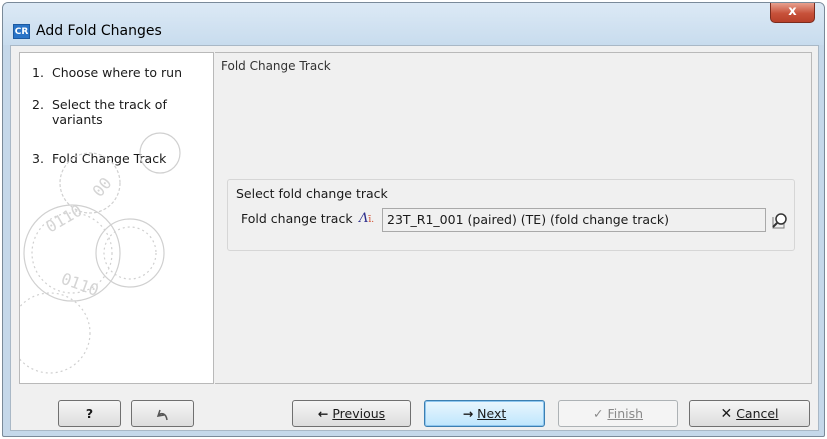 This screenshot has width=827, height=439. I want to click on decorative-watermark: 0110 0110 00, so click(100, 253).